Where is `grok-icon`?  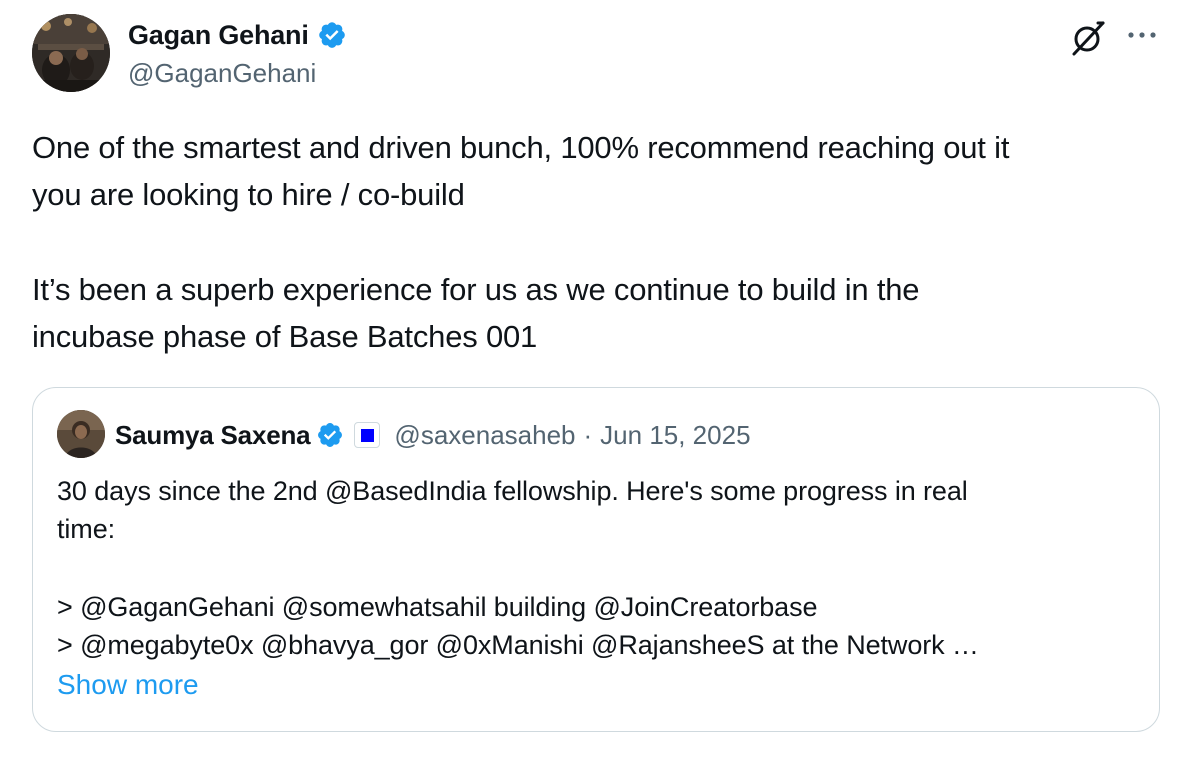 grok-icon is located at coordinates (1088, 38).